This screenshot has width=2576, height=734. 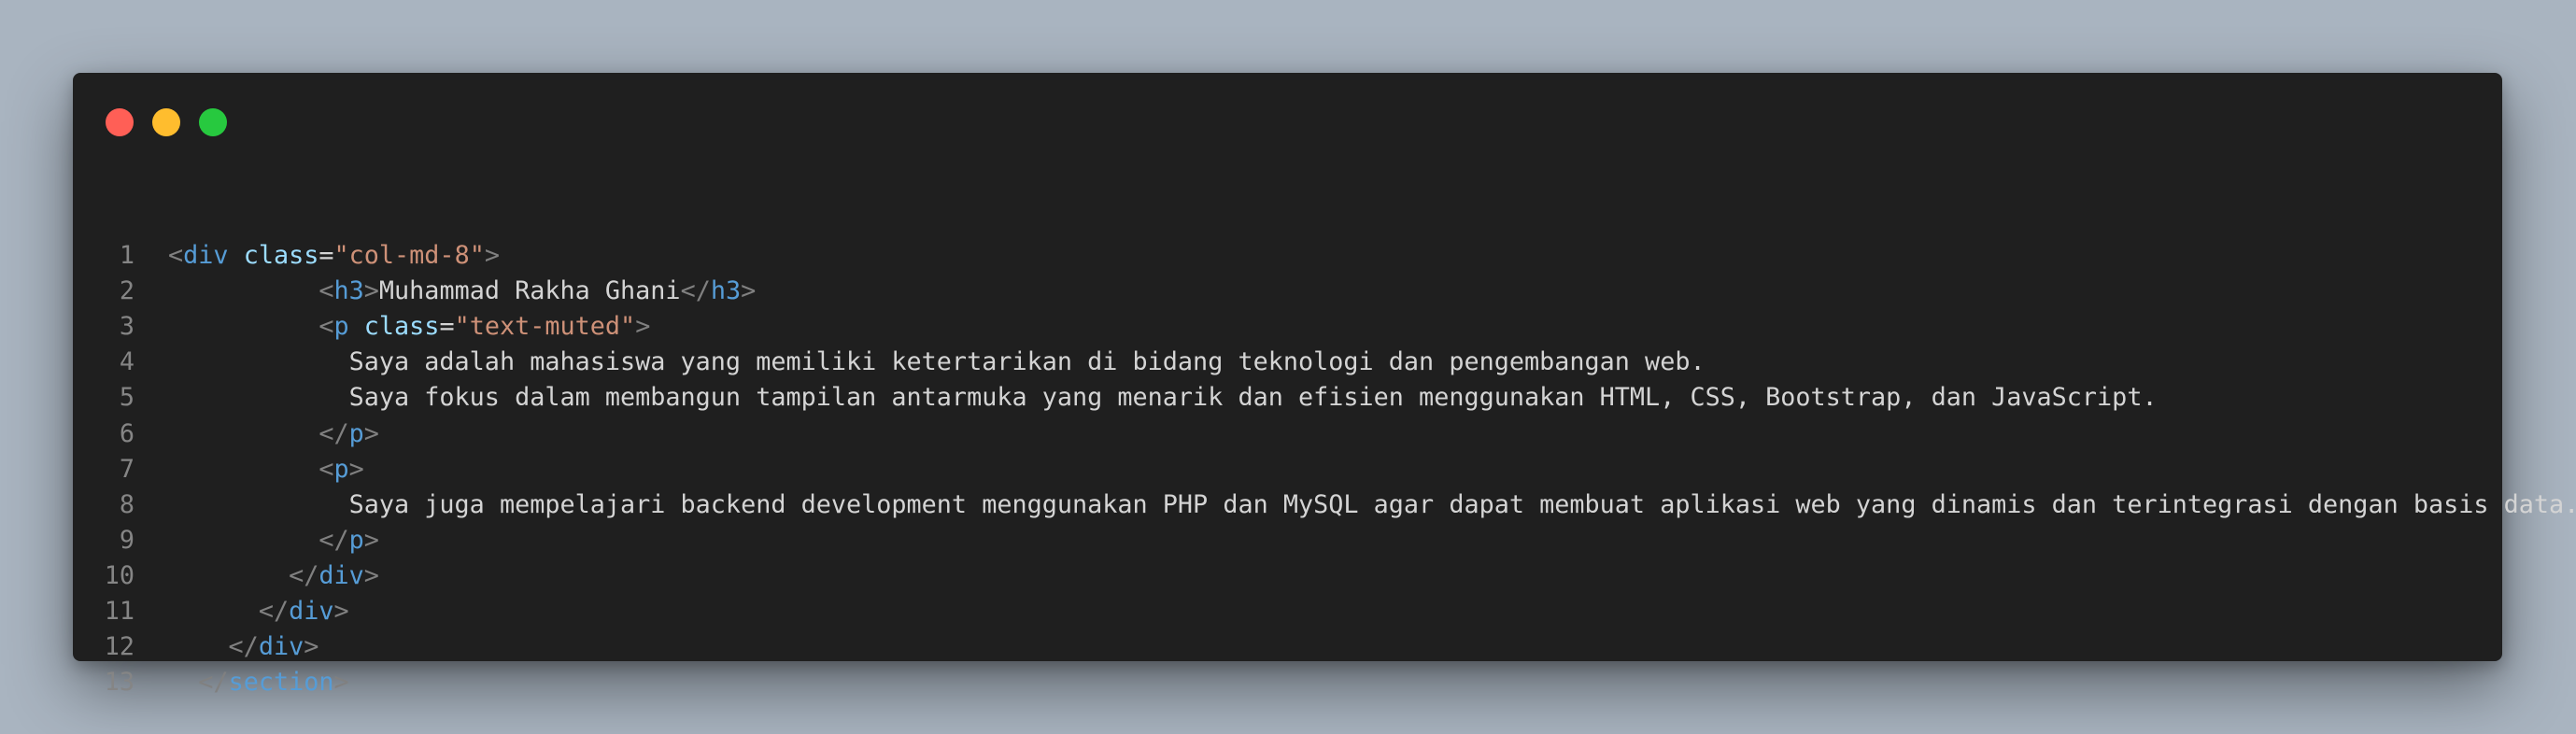 What do you see at coordinates (126, 469) in the screenshot?
I see `line-number: 7` at bounding box center [126, 469].